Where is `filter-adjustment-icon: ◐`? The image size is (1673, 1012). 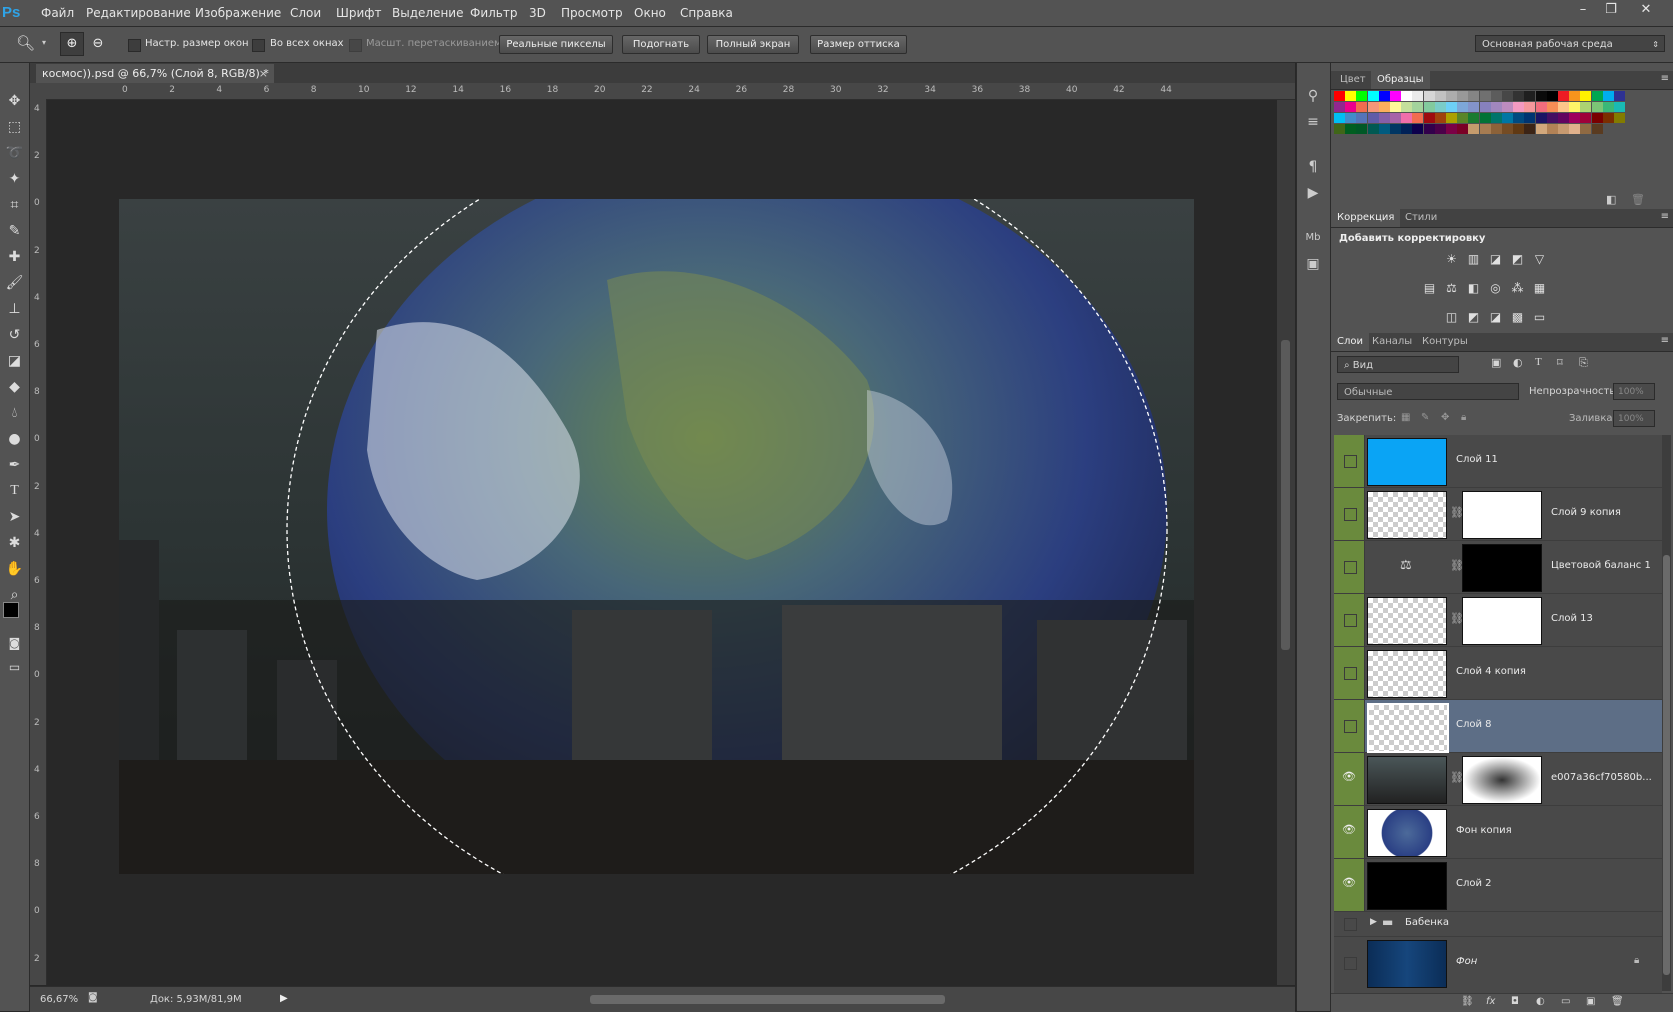 filter-adjustment-icon: ◐ is located at coordinates (1518, 362).